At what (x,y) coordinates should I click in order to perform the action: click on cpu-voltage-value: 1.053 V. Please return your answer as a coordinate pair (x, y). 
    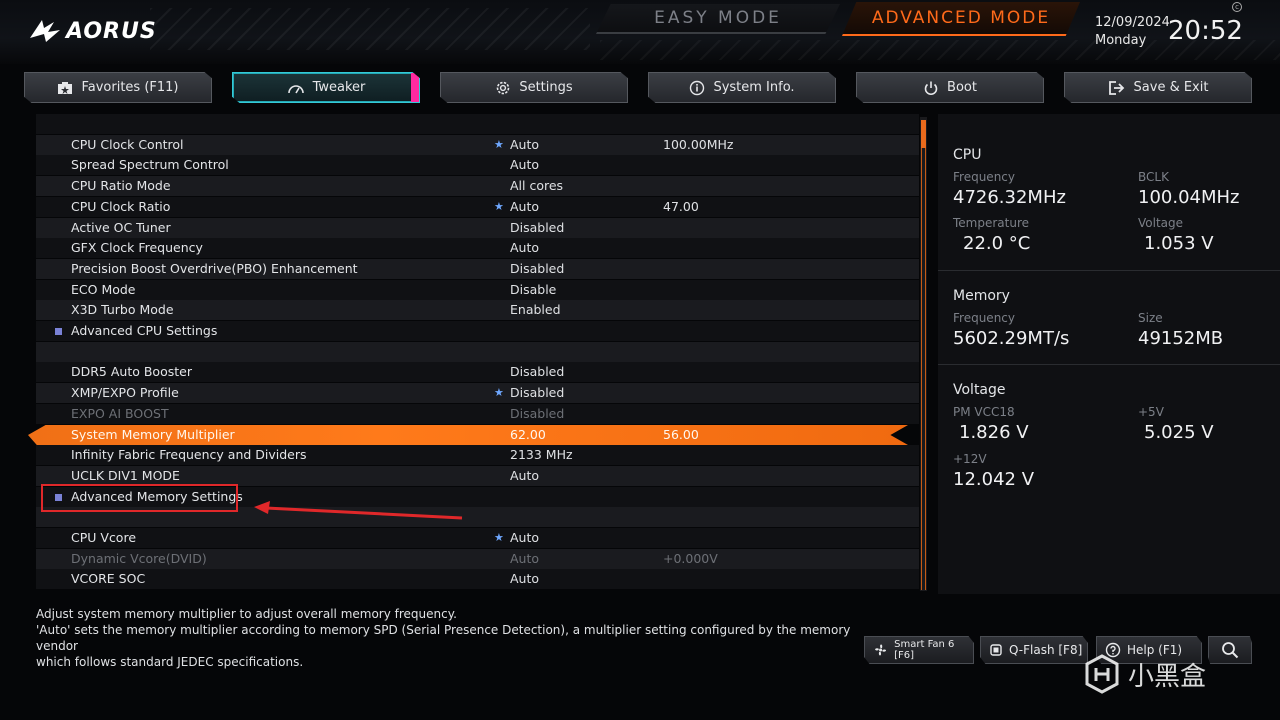
    Looking at the image, I should click on (1179, 243).